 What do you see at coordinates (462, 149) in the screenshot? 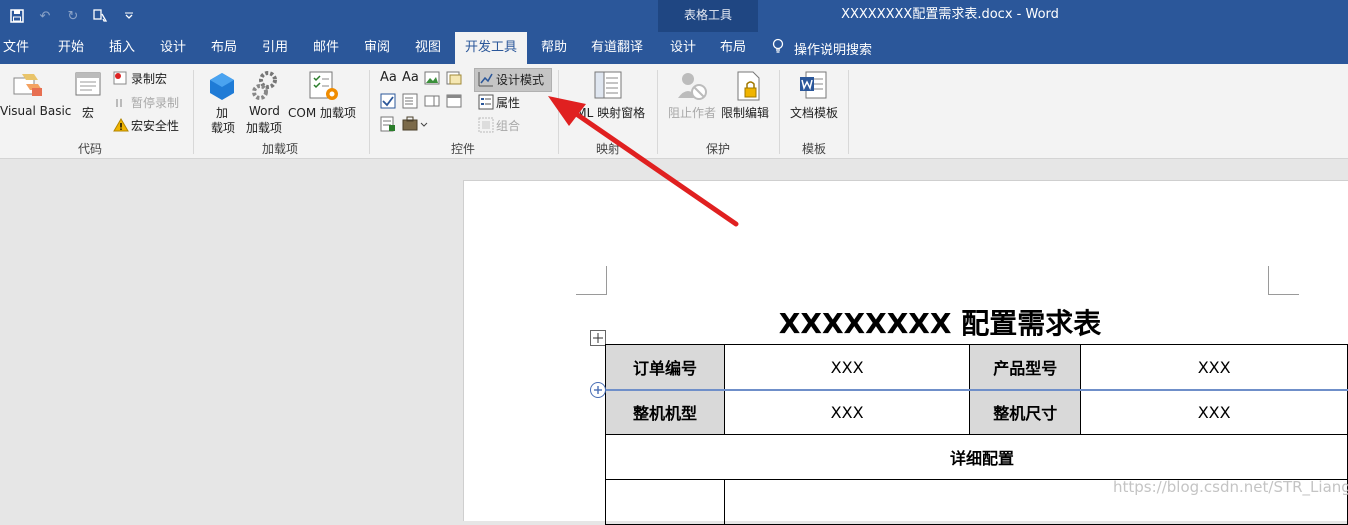
I see `group-label-controls: 控件` at bounding box center [462, 149].